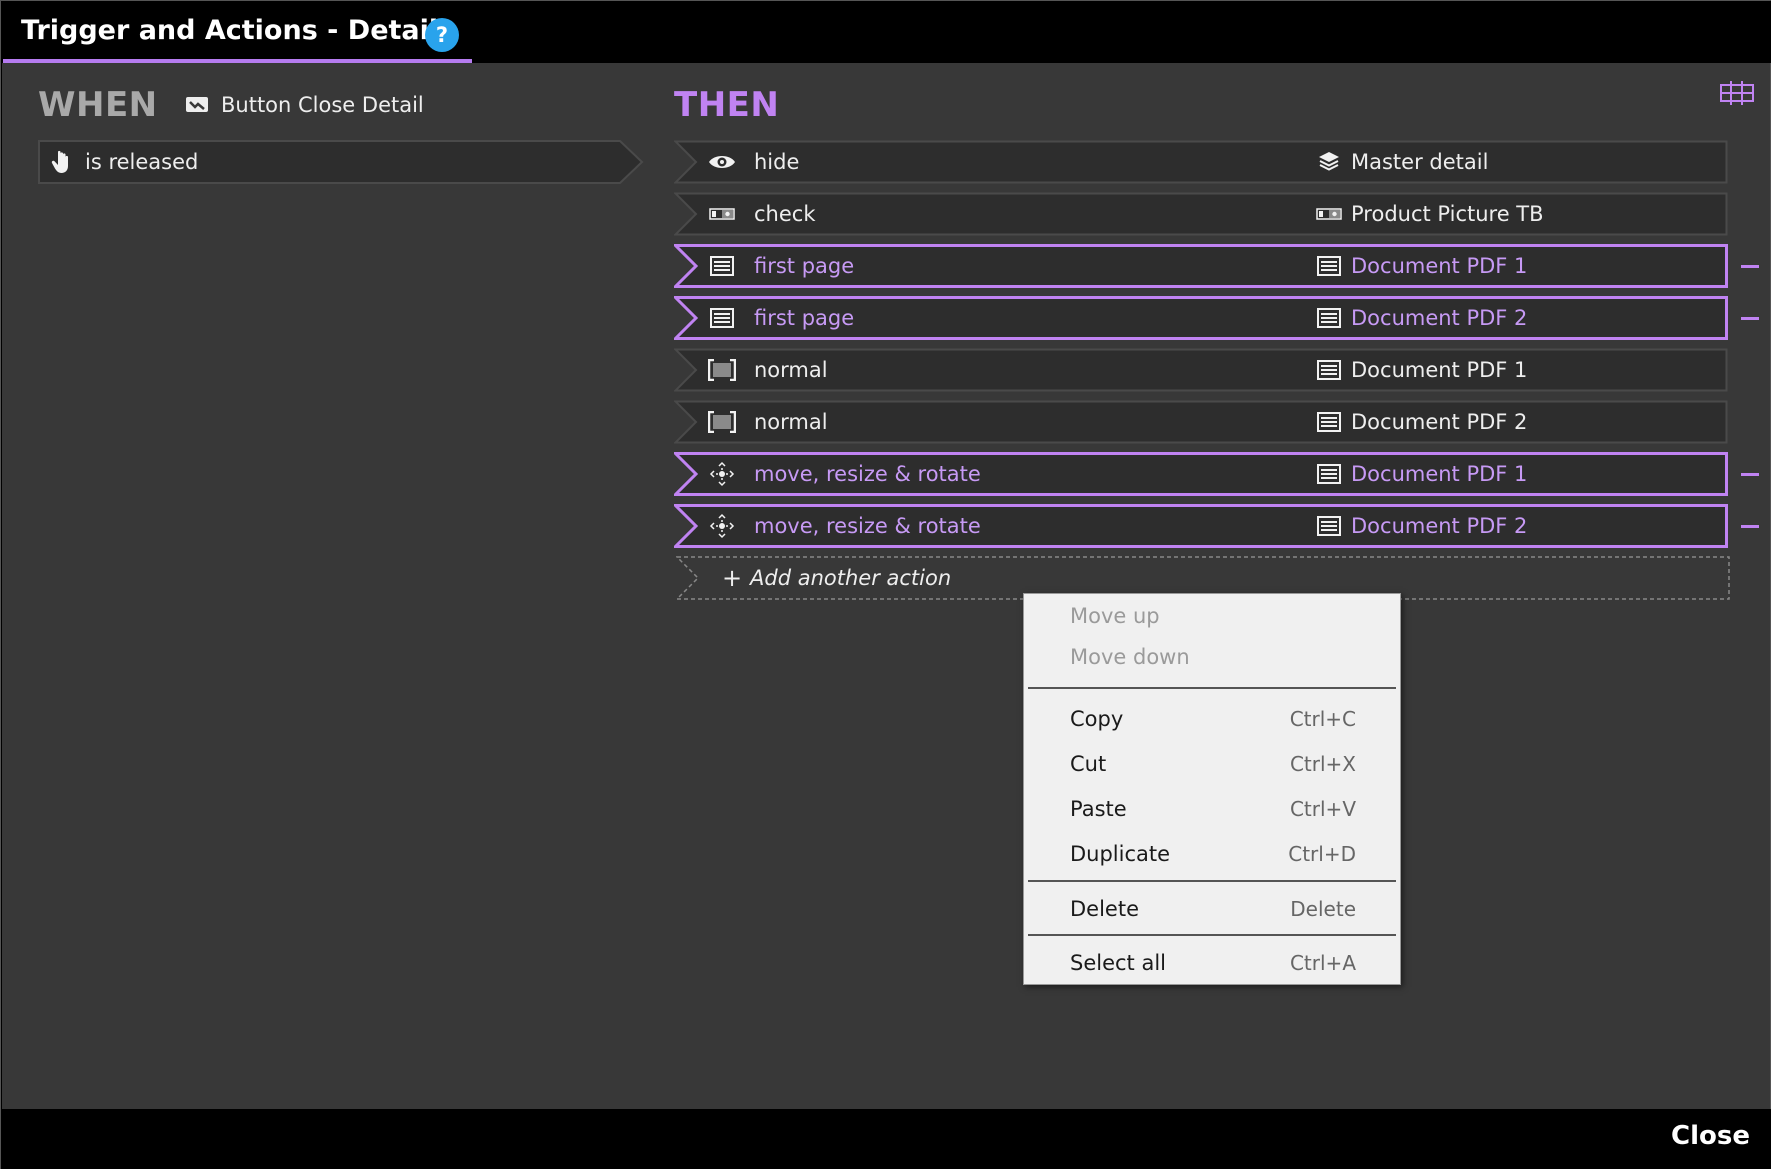 Image resolution: width=1771 pixels, height=1169 pixels. I want to click on title-tab: Trigger and Actions - Details, so click(238, 32).